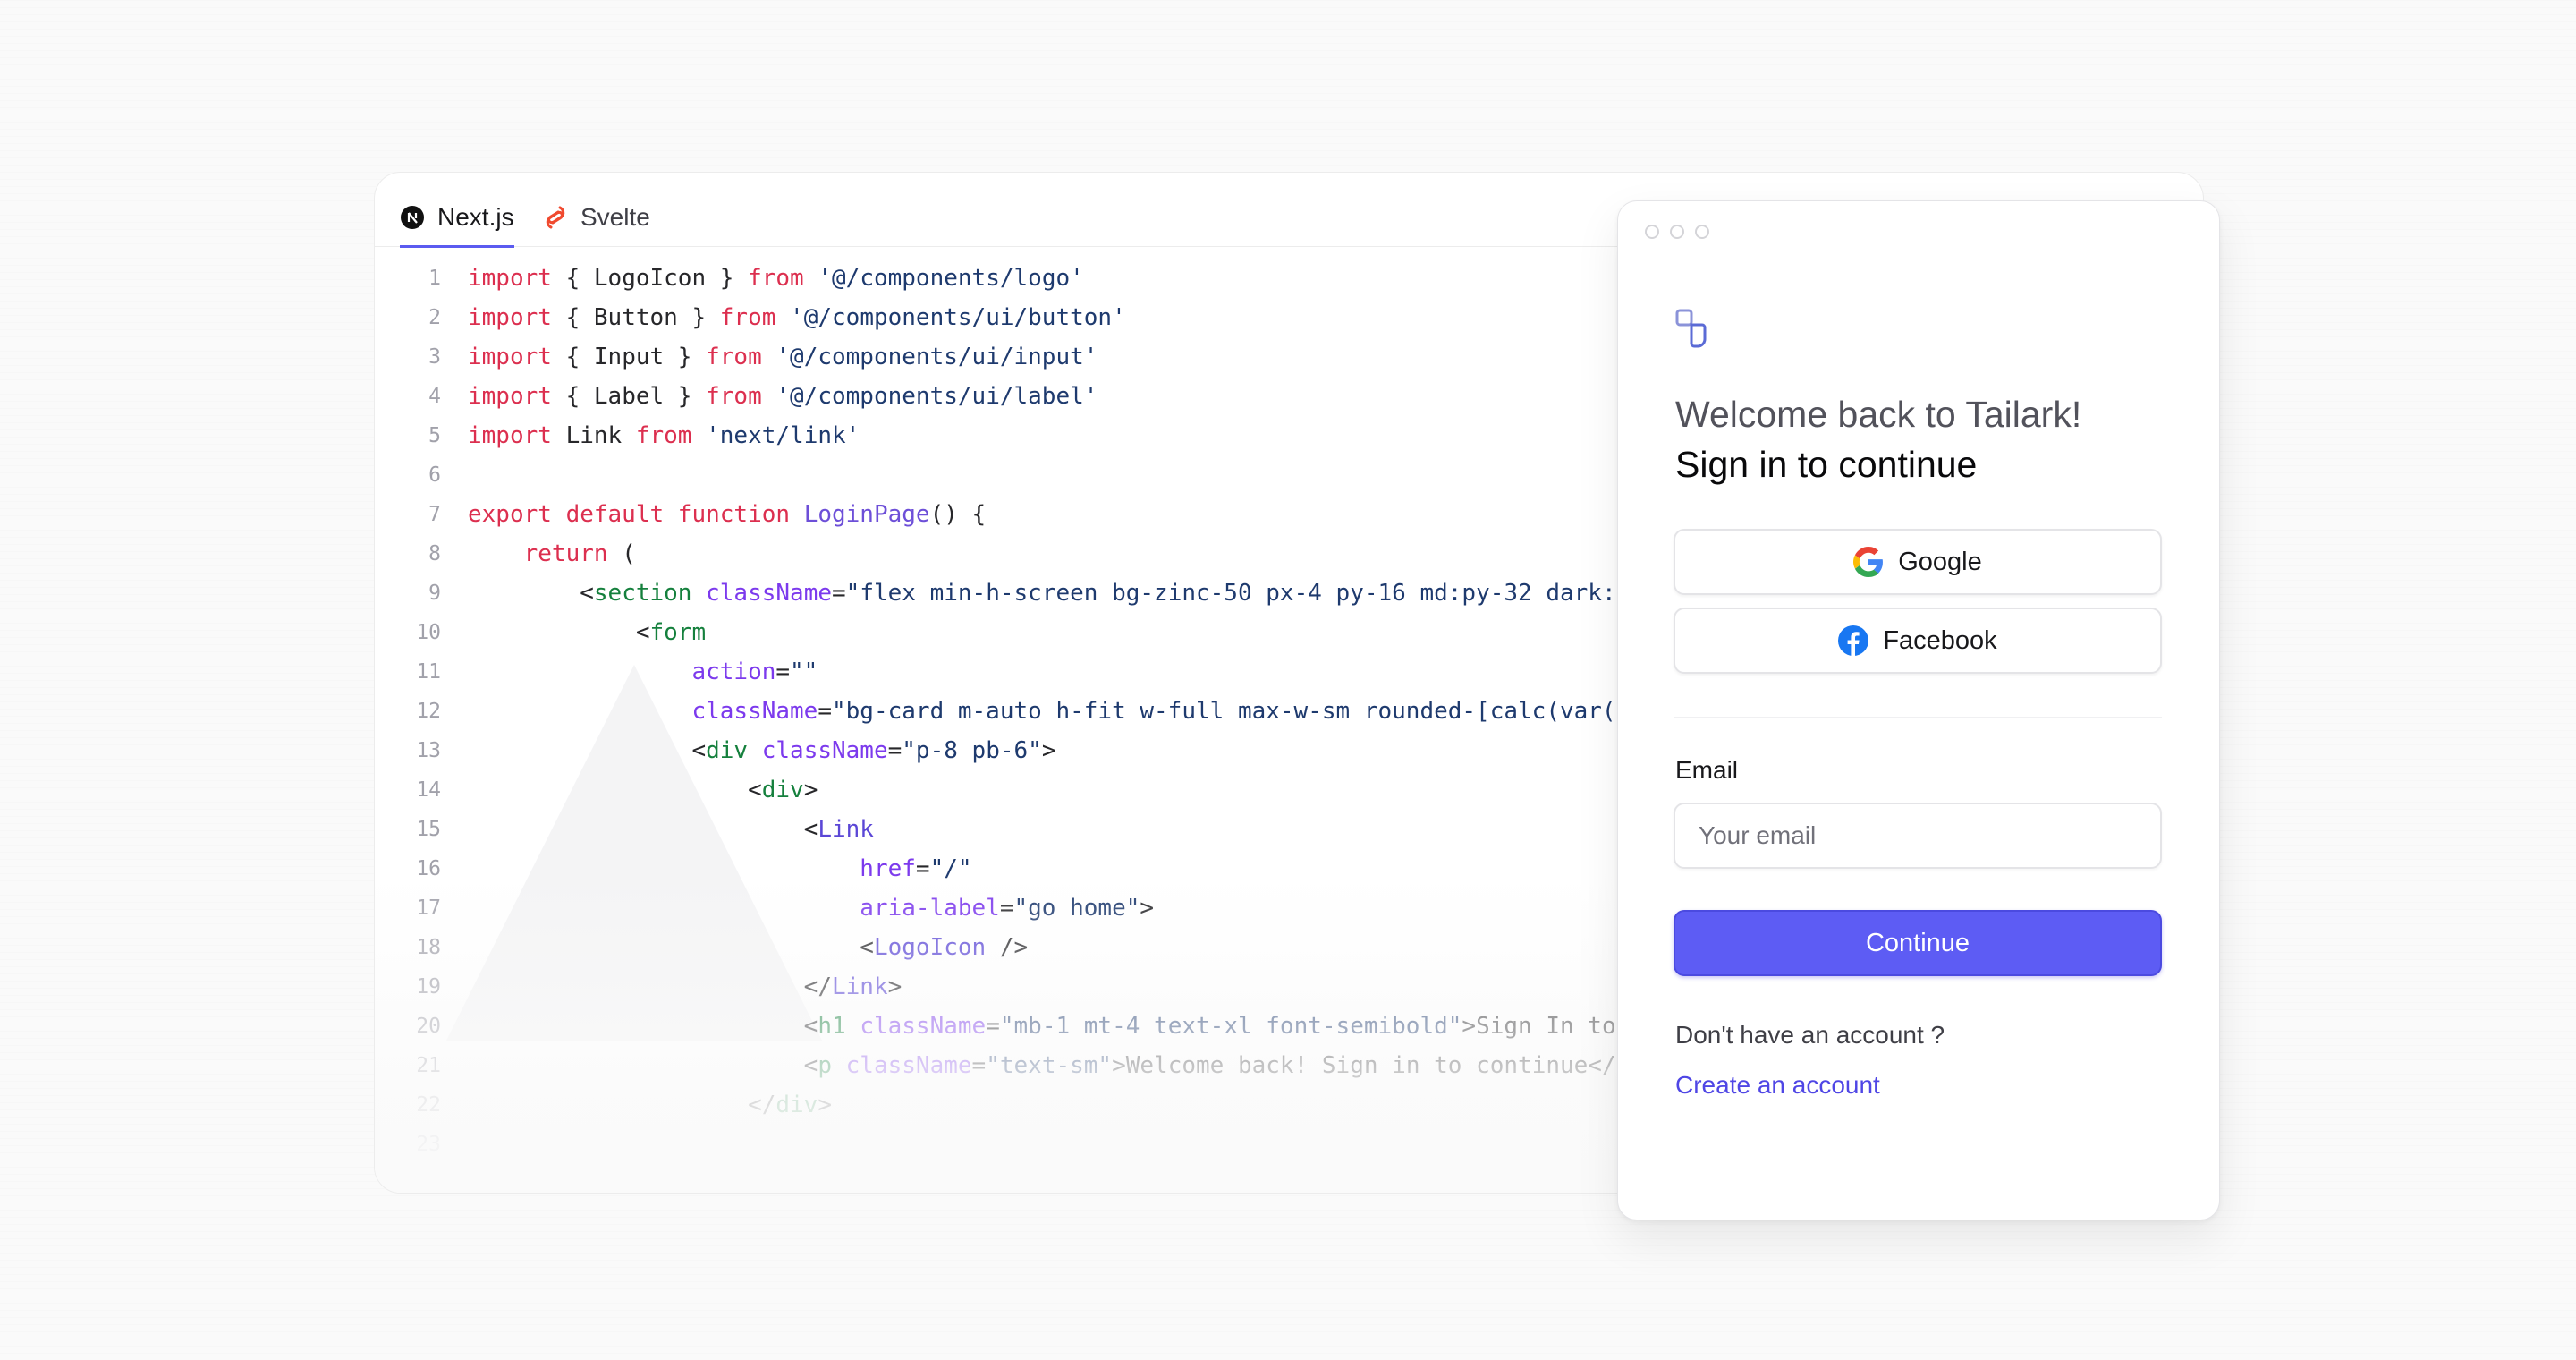 The width and height of the screenshot is (2576, 1360). Describe the element at coordinates (565, 553) in the screenshot. I see `code-token: return` at that location.